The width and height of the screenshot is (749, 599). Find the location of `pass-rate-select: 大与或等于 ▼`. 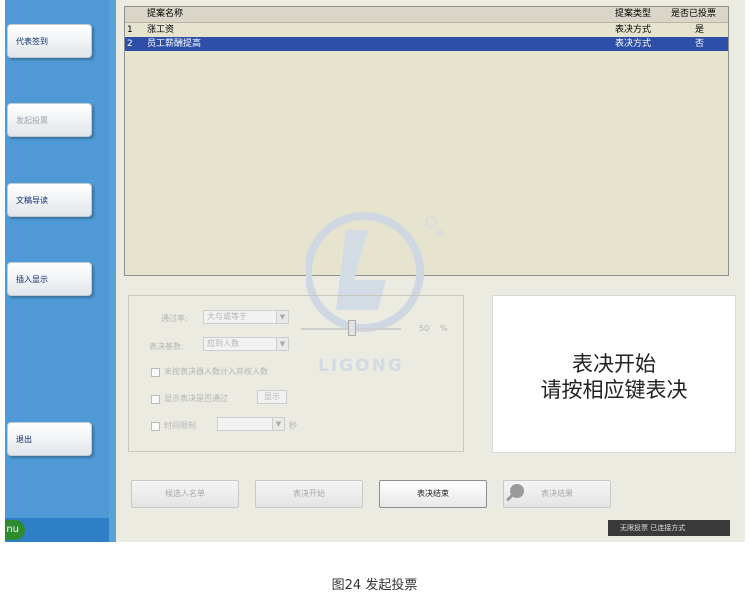

pass-rate-select: 大与或等于 ▼ is located at coordinates (246, 317).